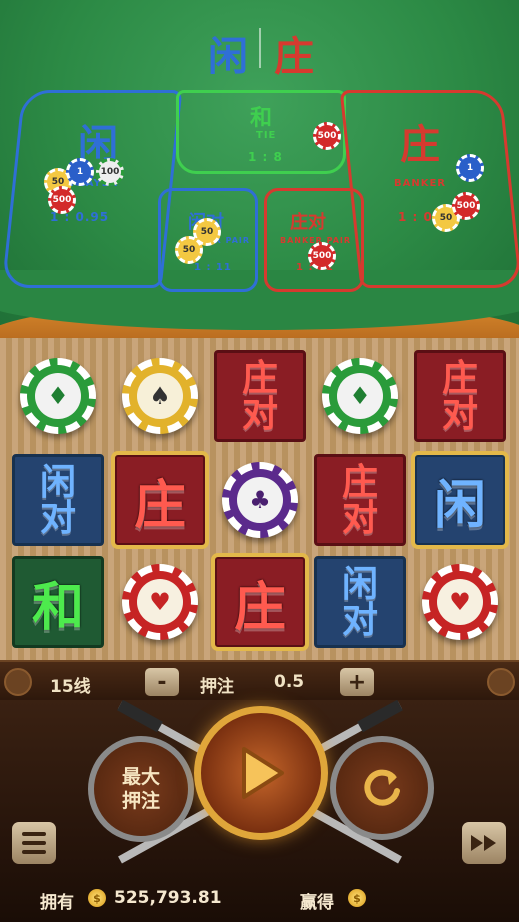  I want to click on bet-label: 押注, so click(217, 687).